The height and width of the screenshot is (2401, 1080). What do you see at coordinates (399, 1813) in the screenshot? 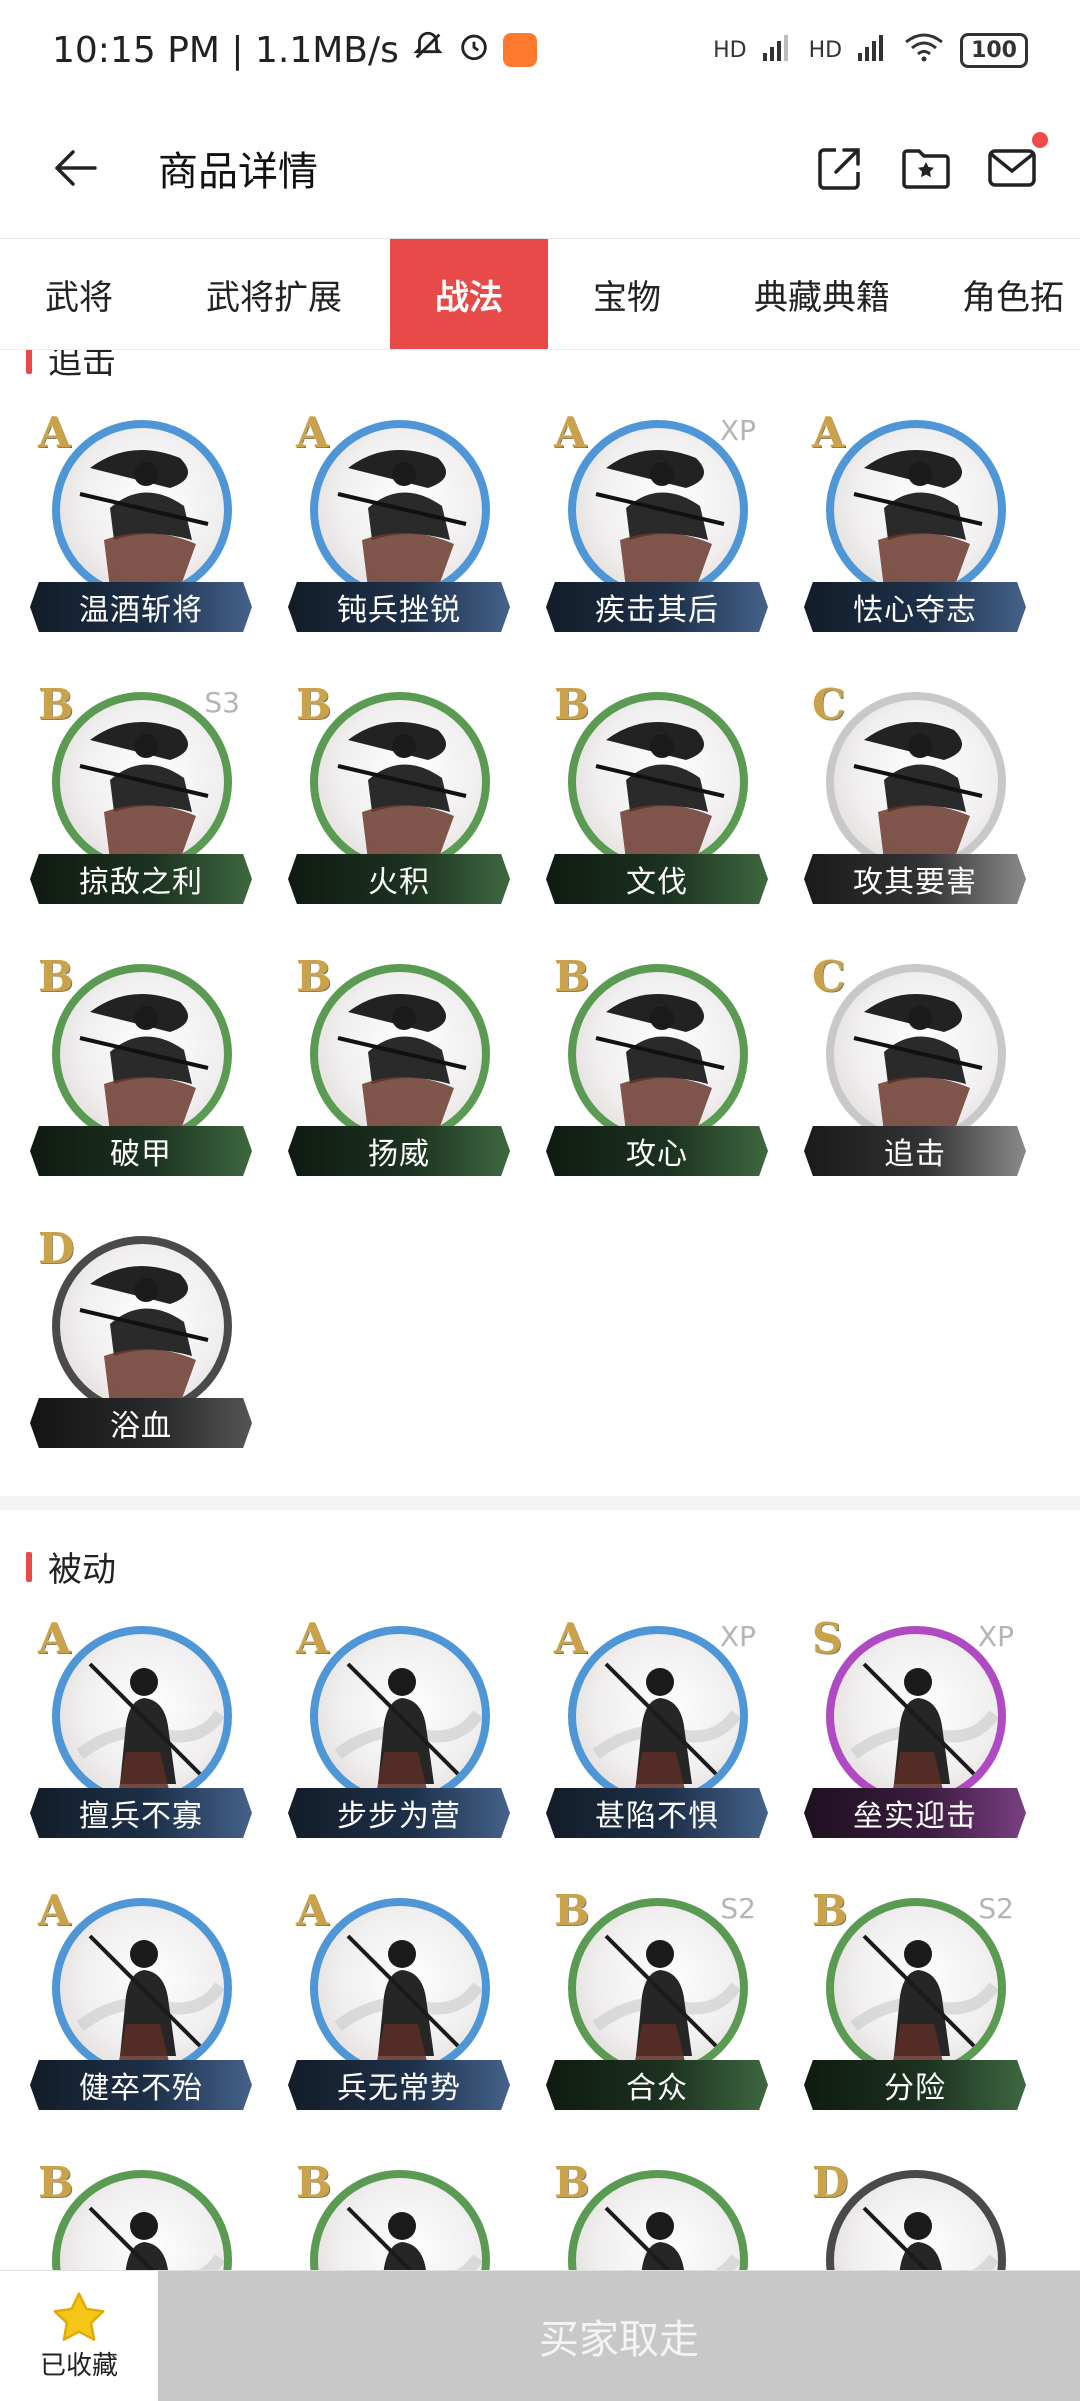
I see `skill-name: 步步为营` at bounding box center [399, 1813].